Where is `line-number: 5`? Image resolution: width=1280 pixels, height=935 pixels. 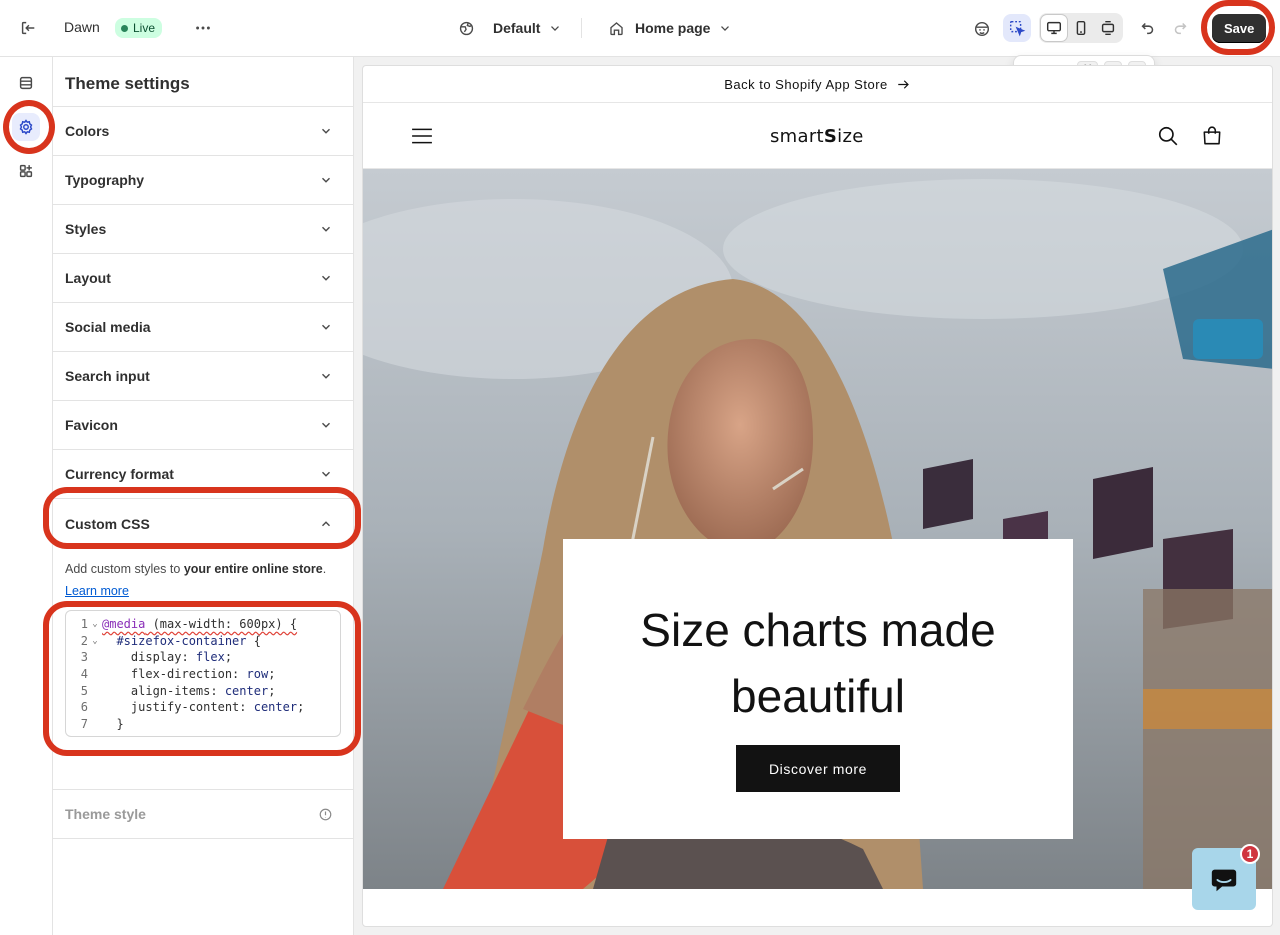 line-number: 5 is located at coordinates (84, 690).